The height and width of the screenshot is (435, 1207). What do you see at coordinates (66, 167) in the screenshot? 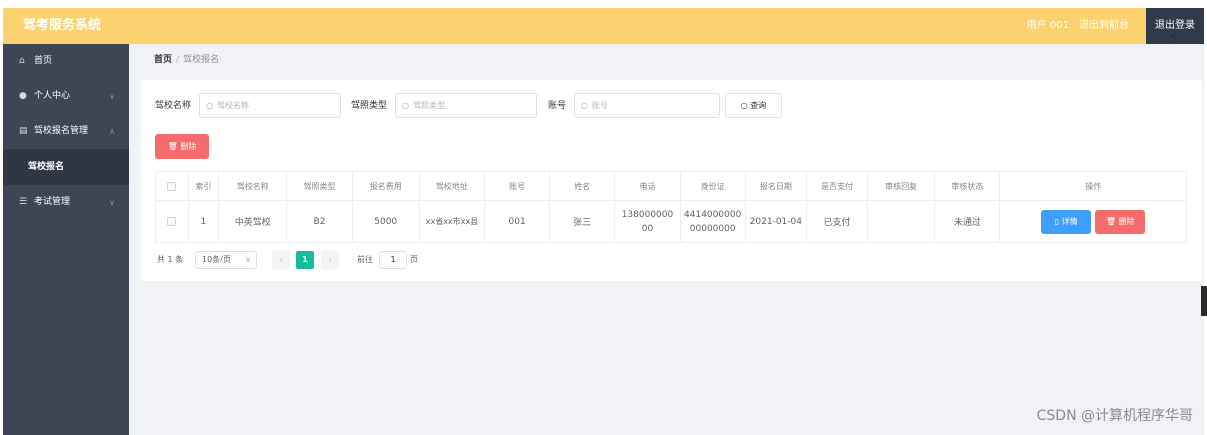
I see `sidebar-subitem-school-signup: 驾校报名` at bounding box center [66, 167].